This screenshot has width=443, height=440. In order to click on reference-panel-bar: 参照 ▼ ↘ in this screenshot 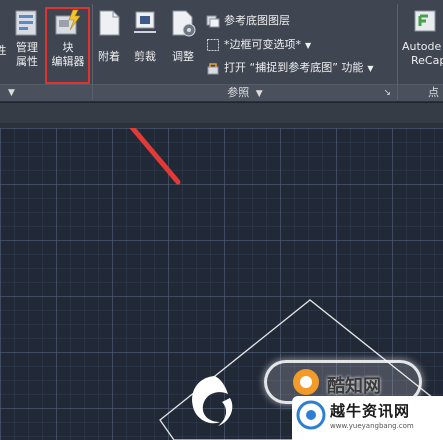, I will do `click(245, 92)`.